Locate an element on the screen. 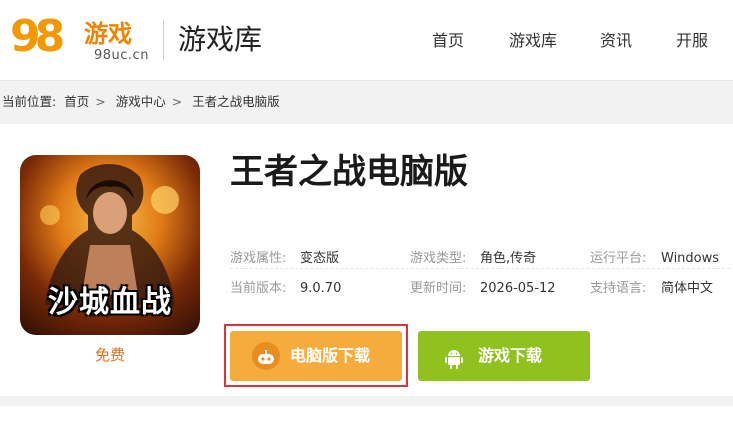  attributes-divider is located at coordinates (480, 268).